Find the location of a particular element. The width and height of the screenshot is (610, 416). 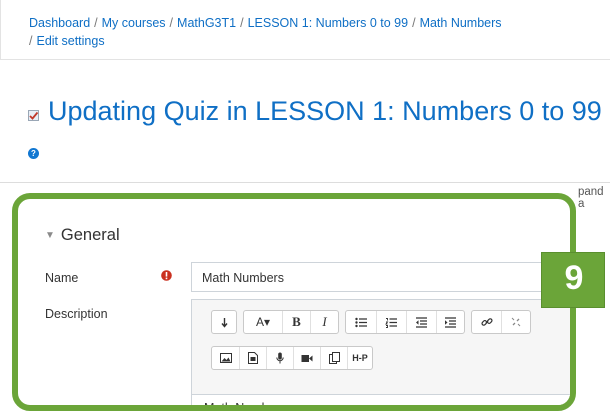

description-editor-content: Math Numbers is located at coordinates (381, 399).